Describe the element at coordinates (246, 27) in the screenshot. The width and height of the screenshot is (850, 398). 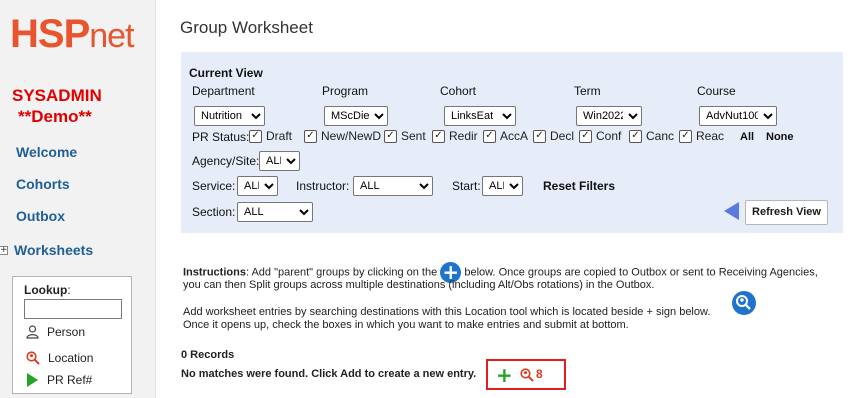
I see `page-title: Group Worksheet` at that location.